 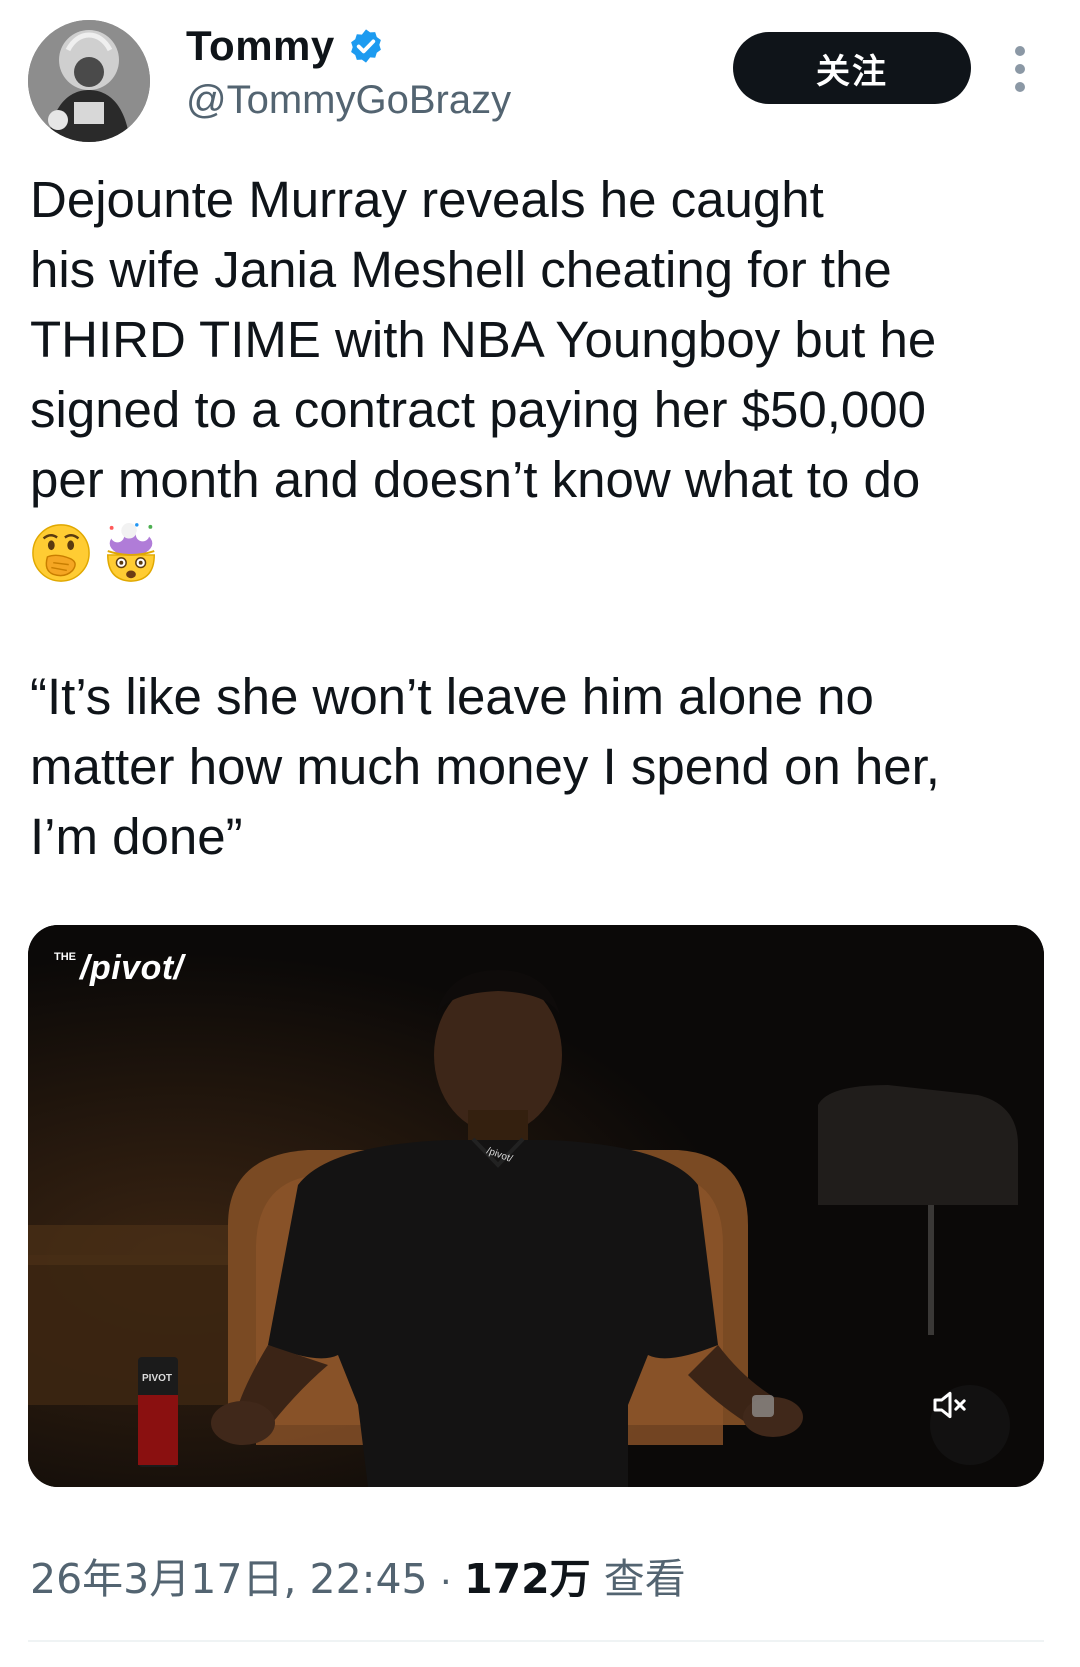 What do you see at coordinates (131, 552) in the screenshot?
I see `exploding-head-emoji` at bounding box center [131, 552].